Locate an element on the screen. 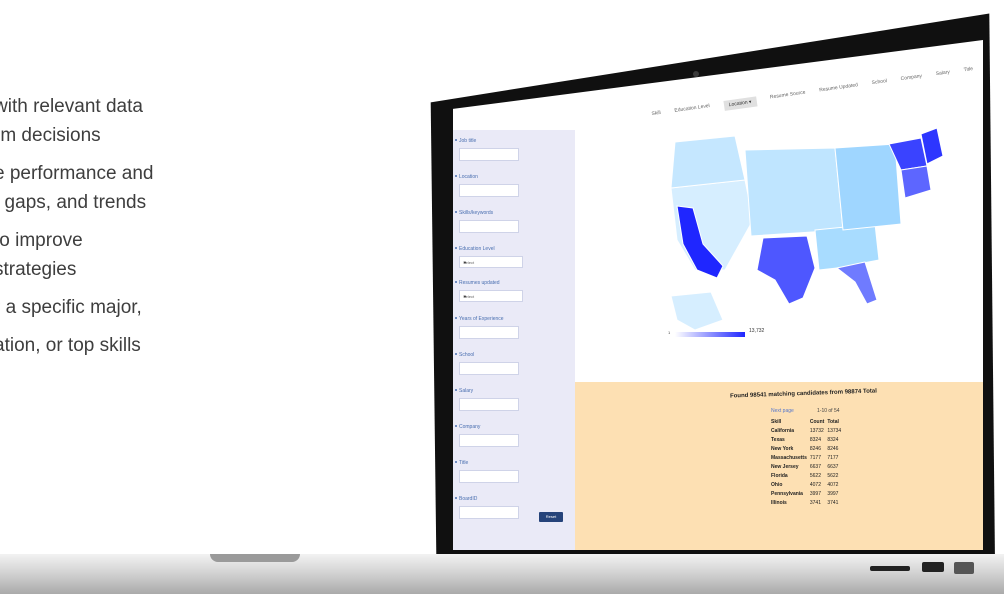 The height and width of the screenshot is (594, 1004). filter-education-level: Education Level Select ▼ is located at coordinates (489, 257).